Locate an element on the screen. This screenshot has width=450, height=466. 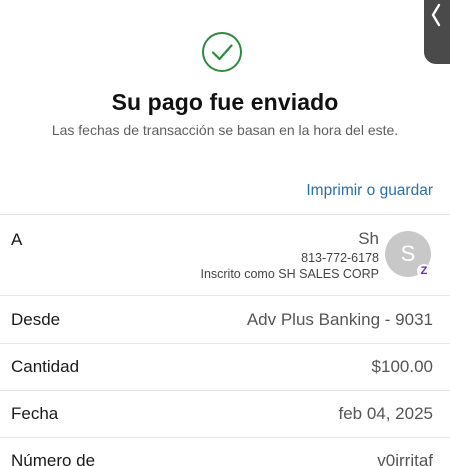
from-label: Desde is located at coordinates (36, 319).